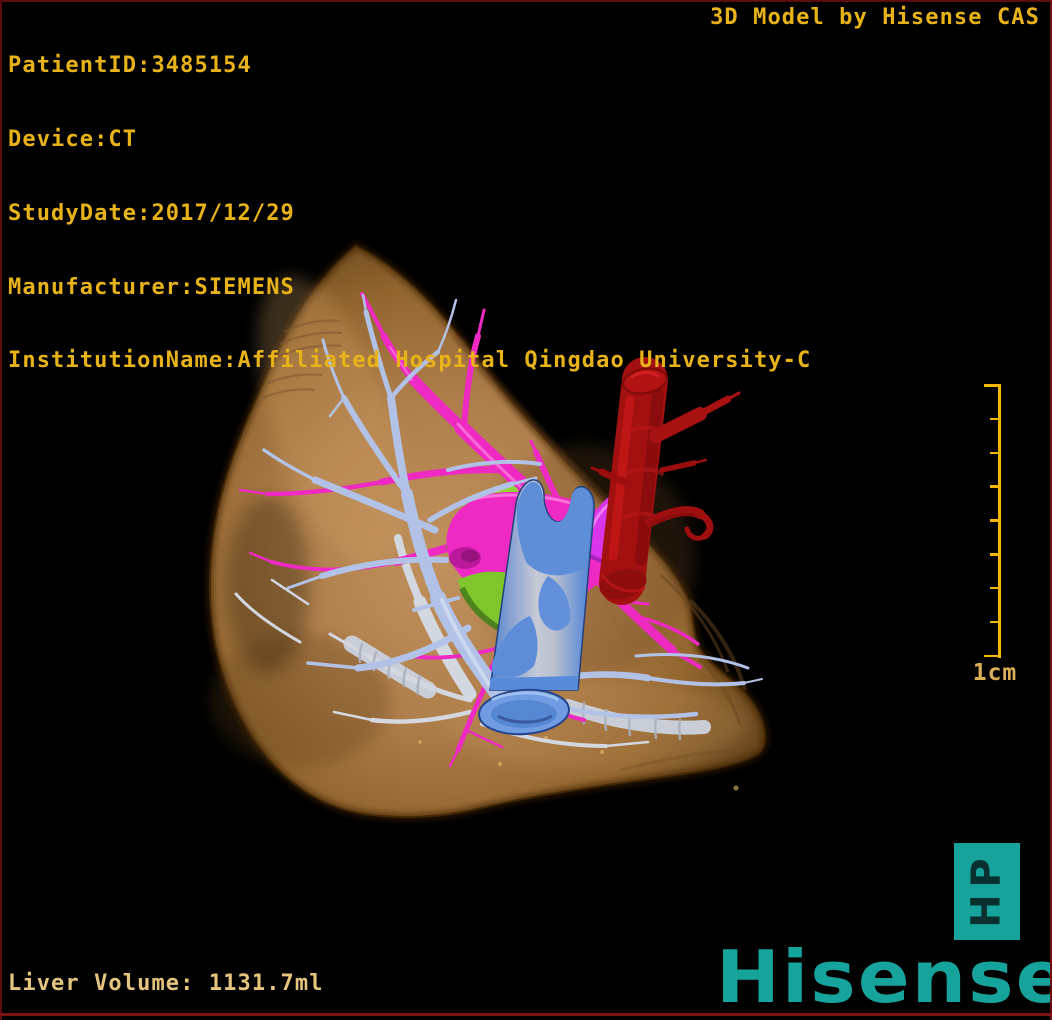 The height and width of the screenshot is (1020, 1052). What do you see at coordinates (995, 673) in the screenshot?
I see `scale-ruler-label: 1cm` at bounding box center [995, 673].